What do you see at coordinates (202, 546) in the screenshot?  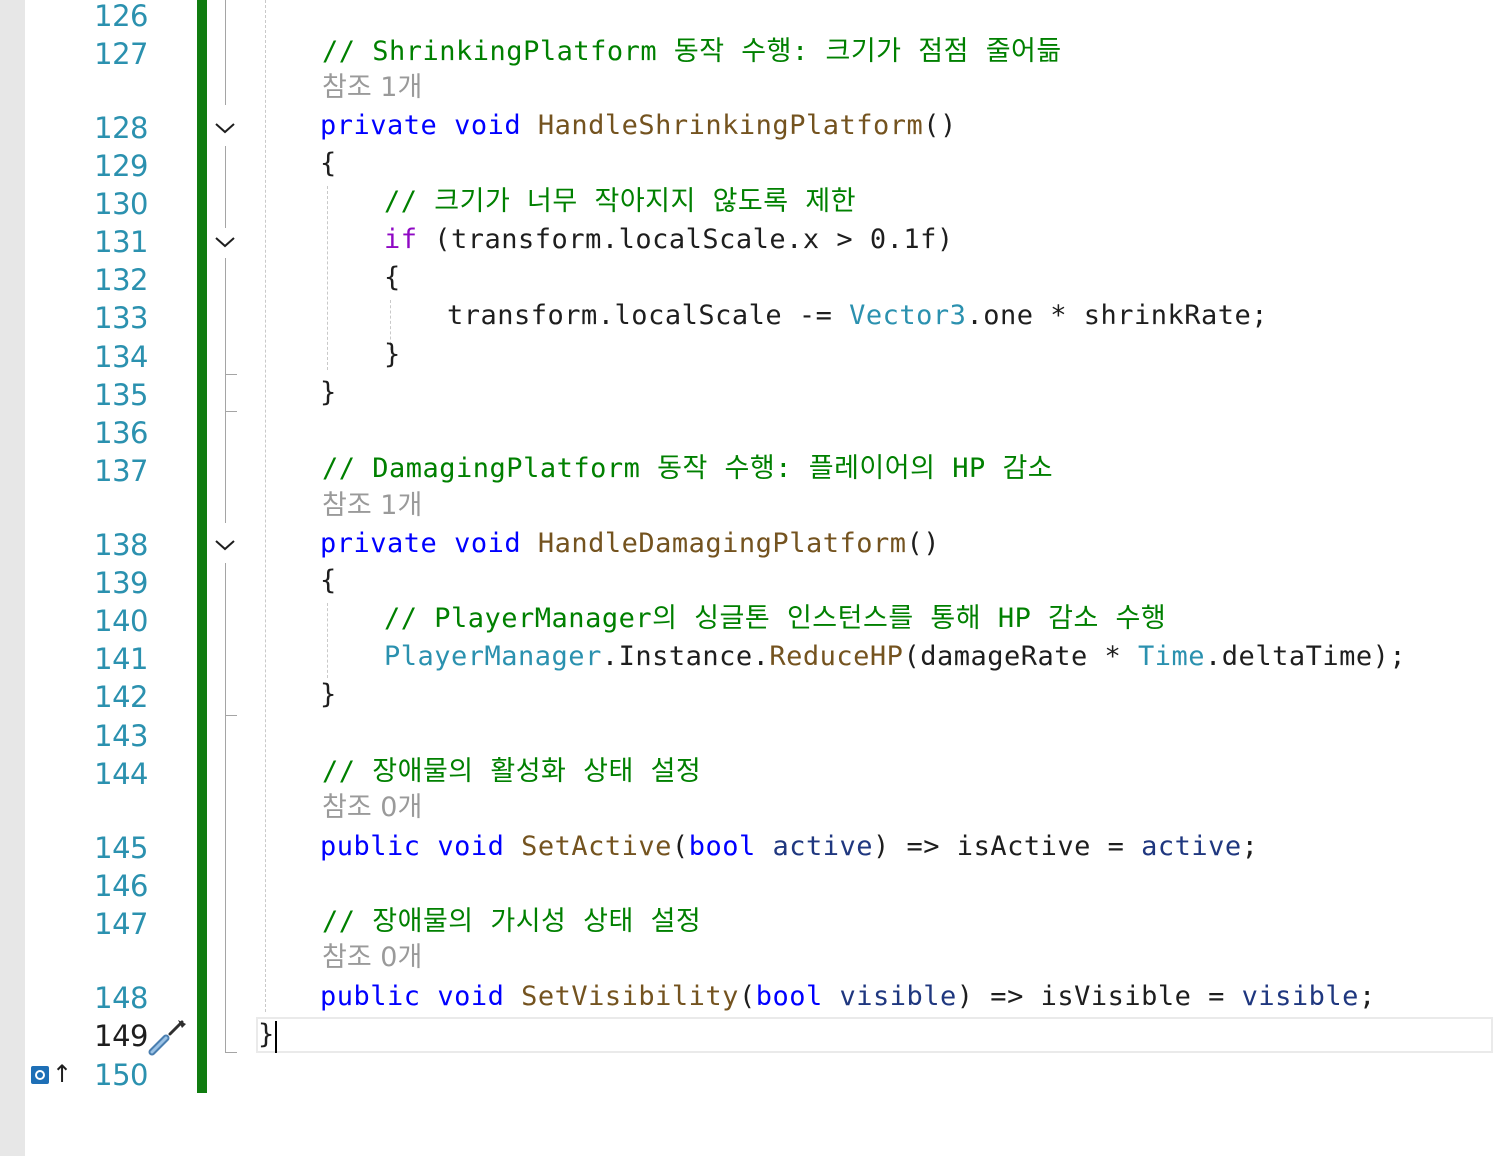 I see `change-tracking-bar` at bounding box center [202, 546].